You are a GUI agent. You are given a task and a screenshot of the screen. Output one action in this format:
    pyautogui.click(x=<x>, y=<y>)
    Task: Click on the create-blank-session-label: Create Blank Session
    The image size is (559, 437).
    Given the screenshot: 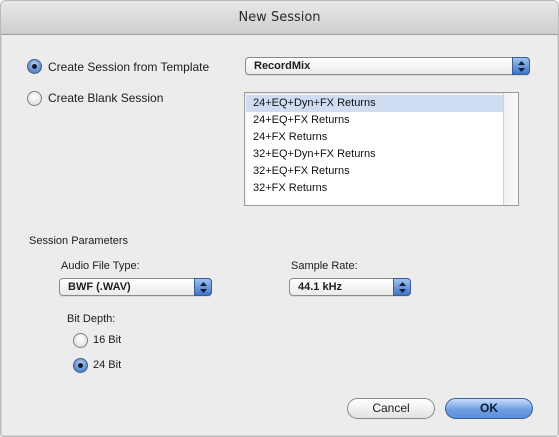 What is the action you would take?
    pyautogui.click(x=105, y=98)
    